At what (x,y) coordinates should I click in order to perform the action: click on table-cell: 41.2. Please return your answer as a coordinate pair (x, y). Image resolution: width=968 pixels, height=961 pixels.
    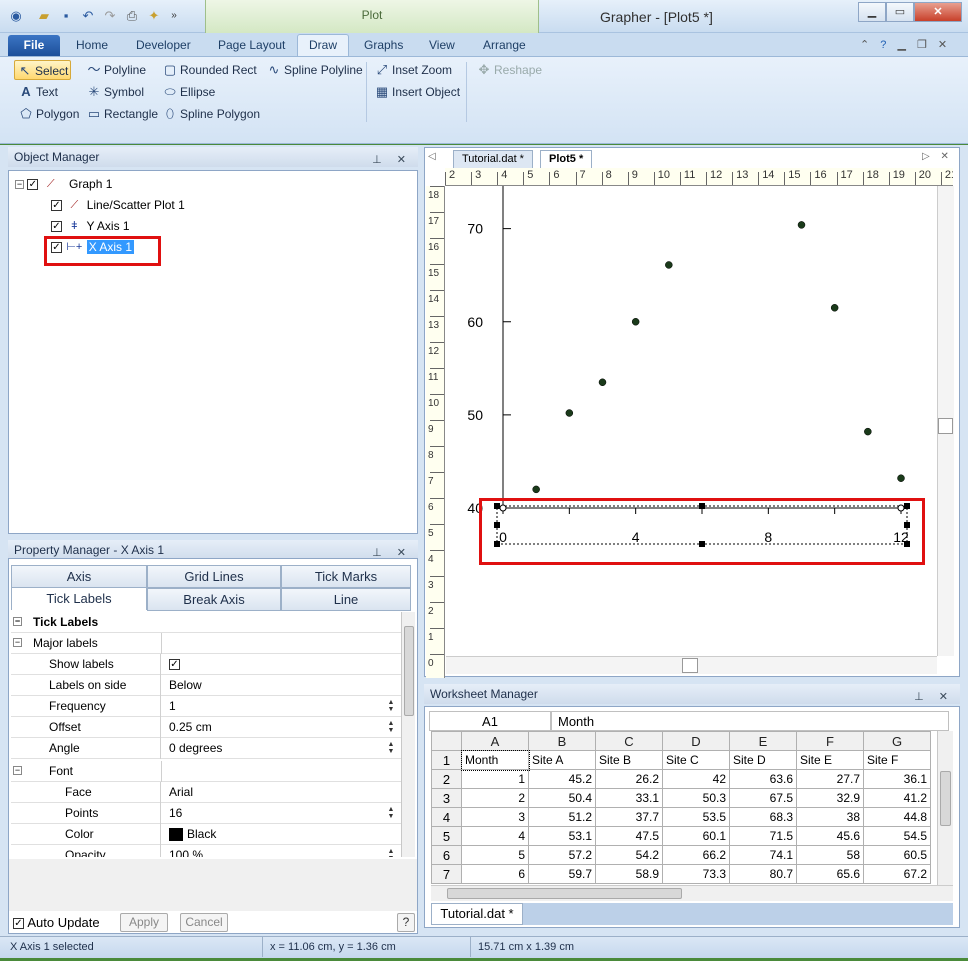
    Looking at the image, I should click on (897, 798).